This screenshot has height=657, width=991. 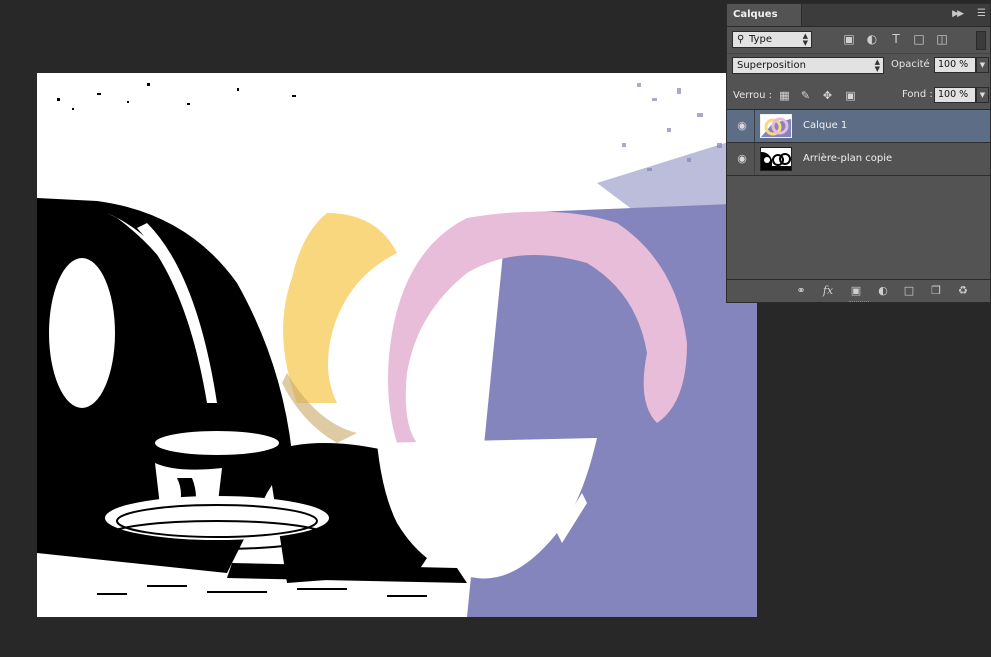 I want to click on smart-object-filter-icon: ◫, so click(x=942, y=39).